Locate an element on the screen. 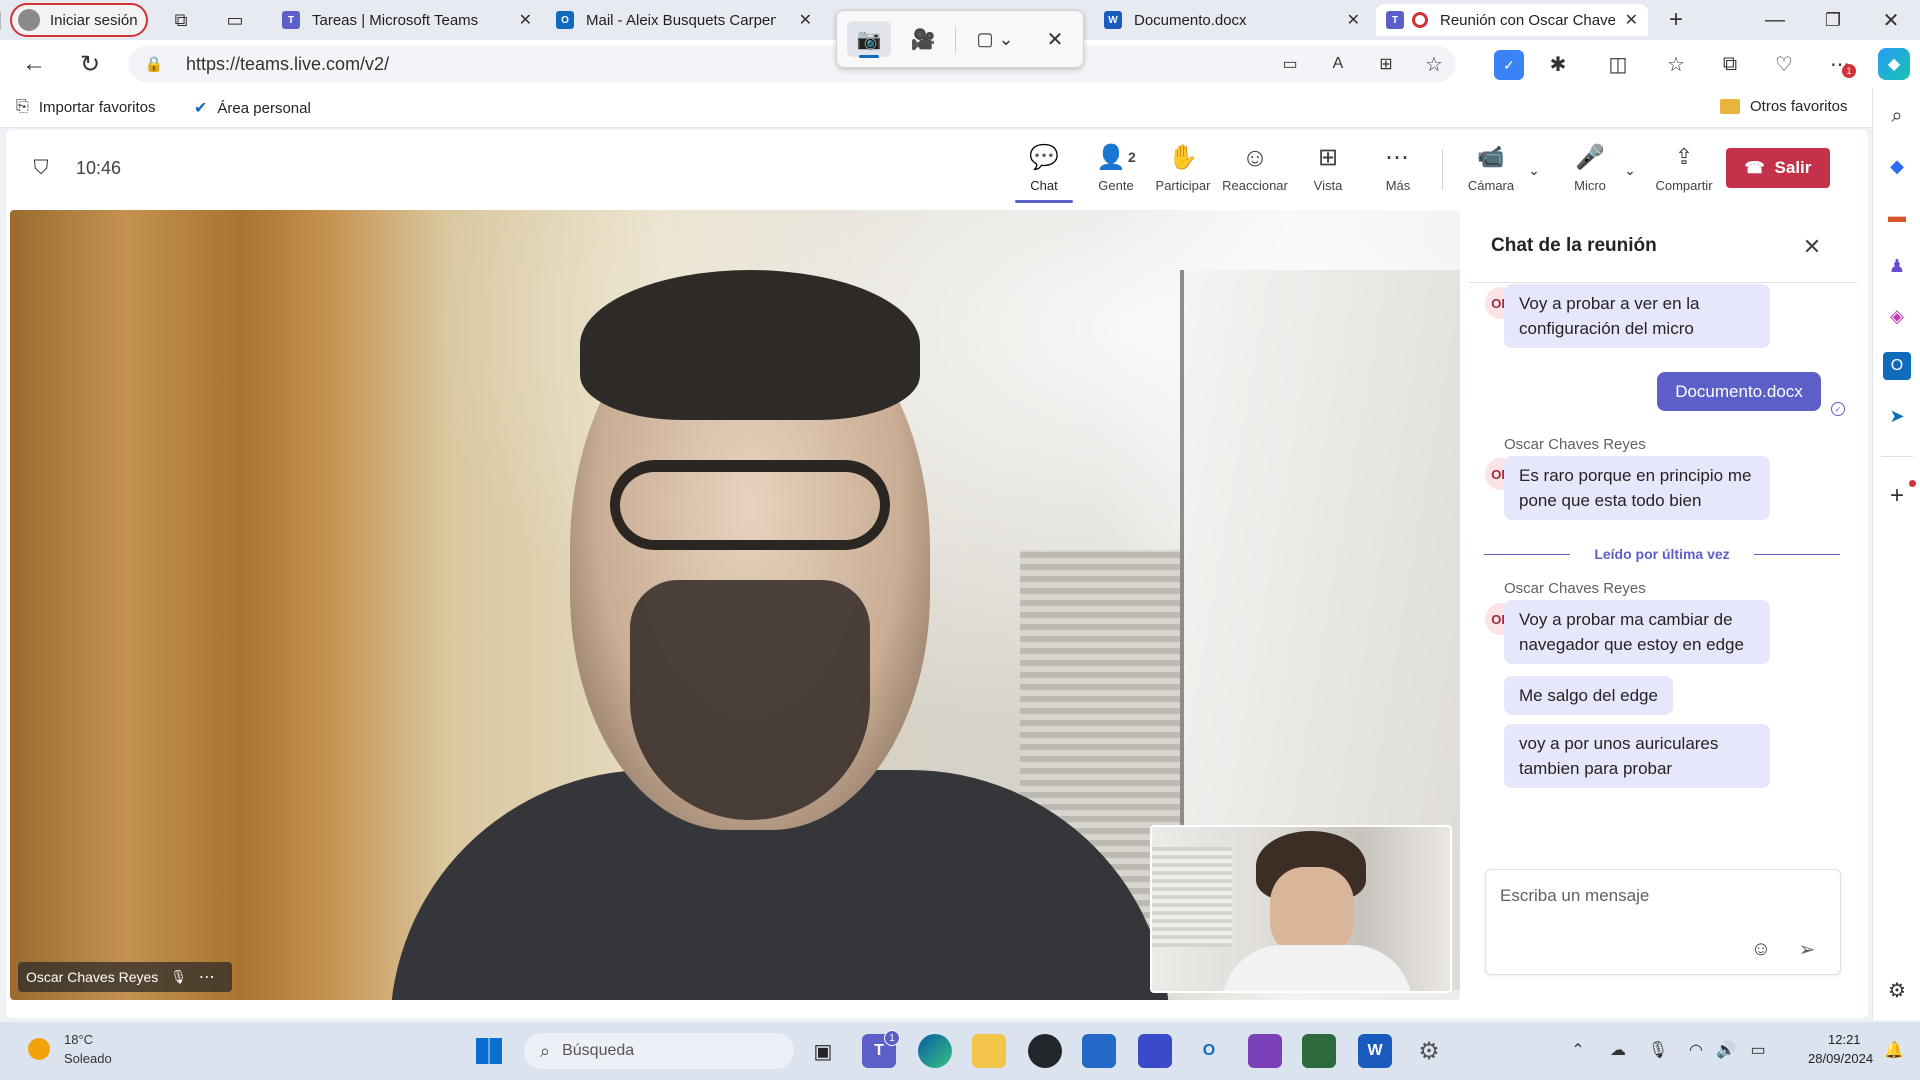 This screenshot has width=1920, height=1080. other-favorites: Otros favoritos is located at coordinates (1784, 106).